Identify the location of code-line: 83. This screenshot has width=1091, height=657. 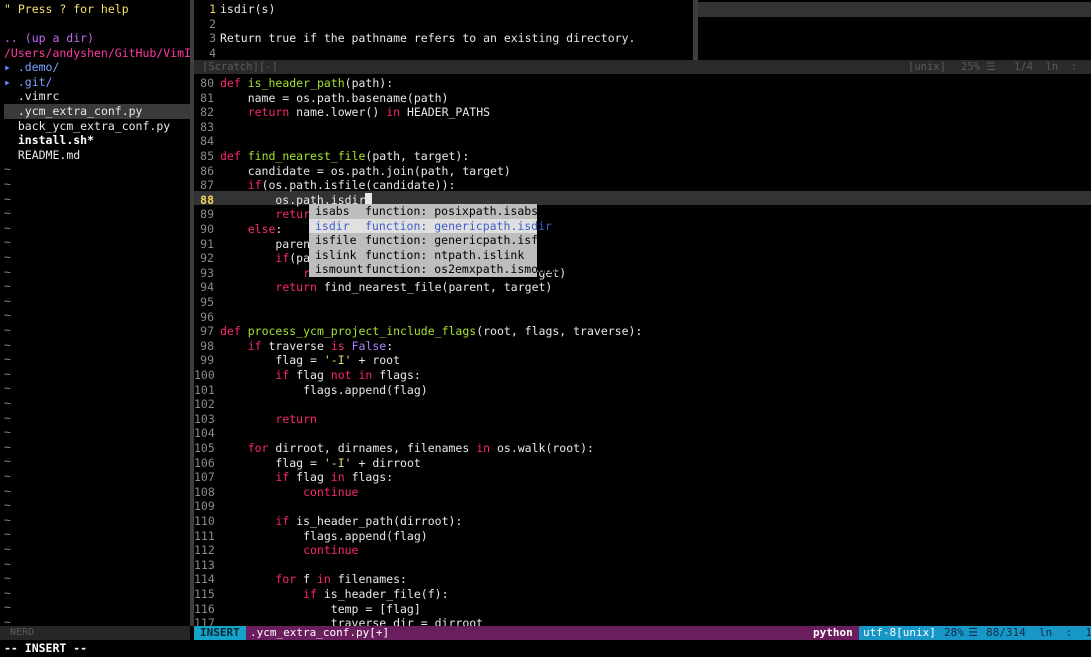
(642, 127).